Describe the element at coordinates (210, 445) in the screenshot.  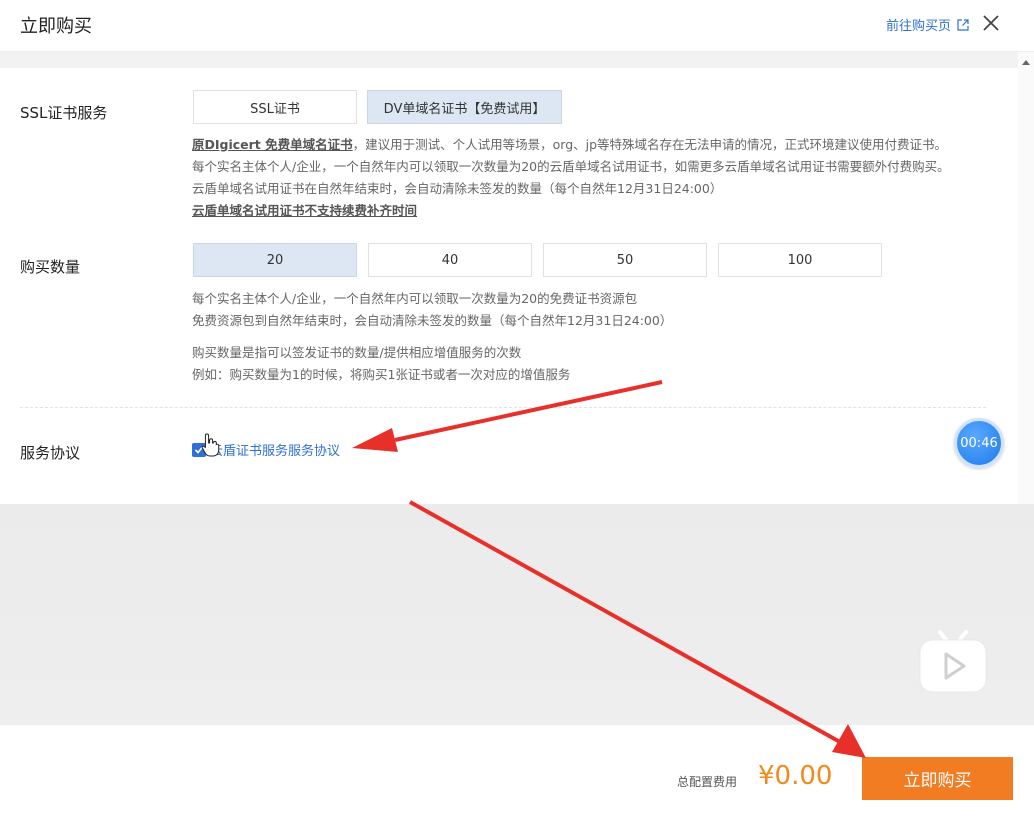
I see `hand-cursor-icon` at that location.